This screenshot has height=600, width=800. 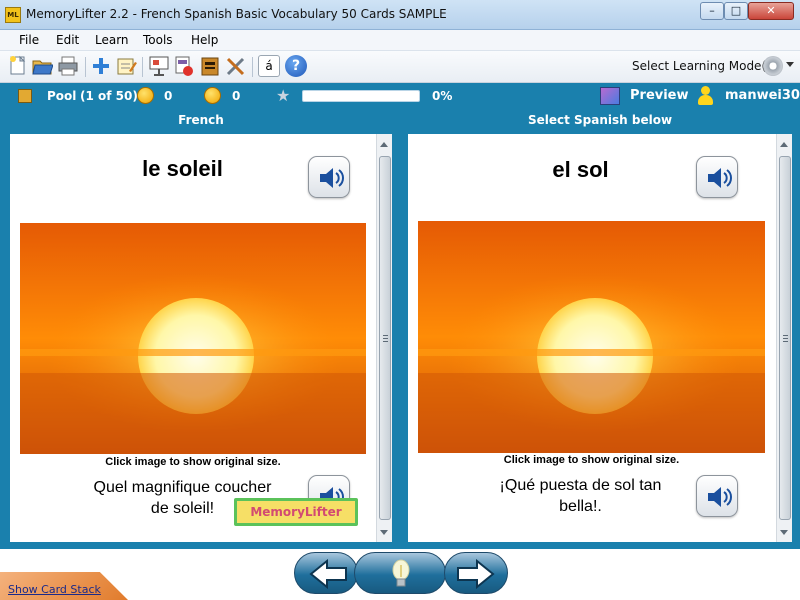 What do you see at coordinates (54, 589) in the screenshot?
I see `show-card-stack-link: Show Card Stack` at bounding box center [54, 589].